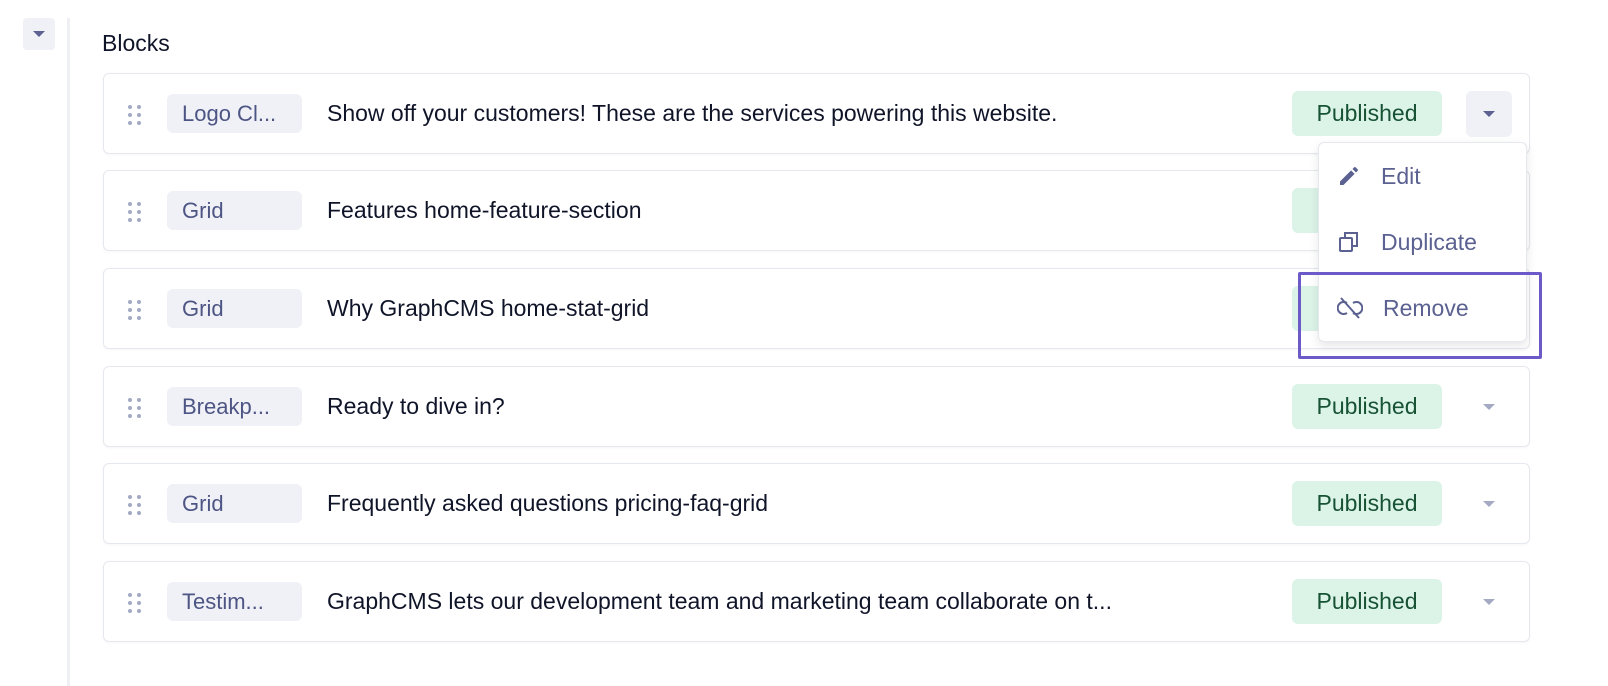  What do you see at coordinates (1348, 242) in the screenshot?
I see `duplicate-icon` at bounding box center [1348, 242].